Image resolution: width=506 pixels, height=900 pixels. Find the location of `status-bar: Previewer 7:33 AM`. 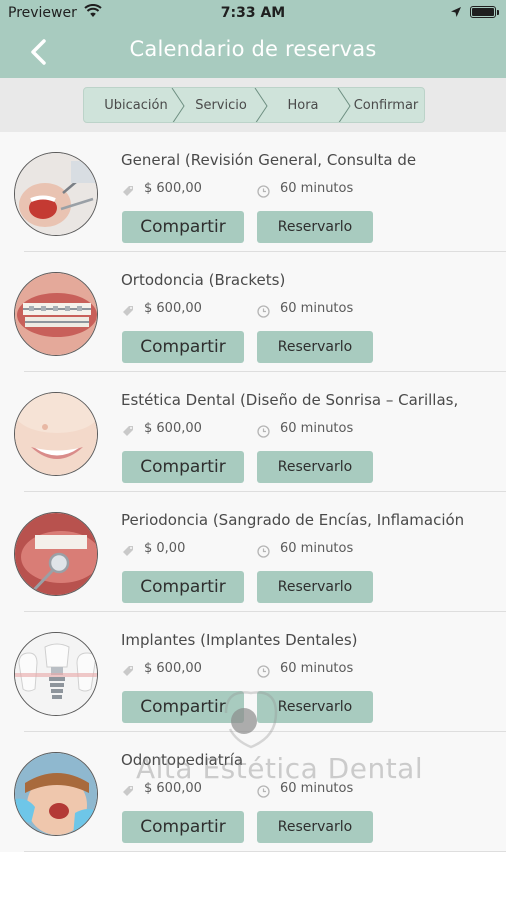

status-bar: Previewer 7:33 AM is located at coordinates (253, 13).